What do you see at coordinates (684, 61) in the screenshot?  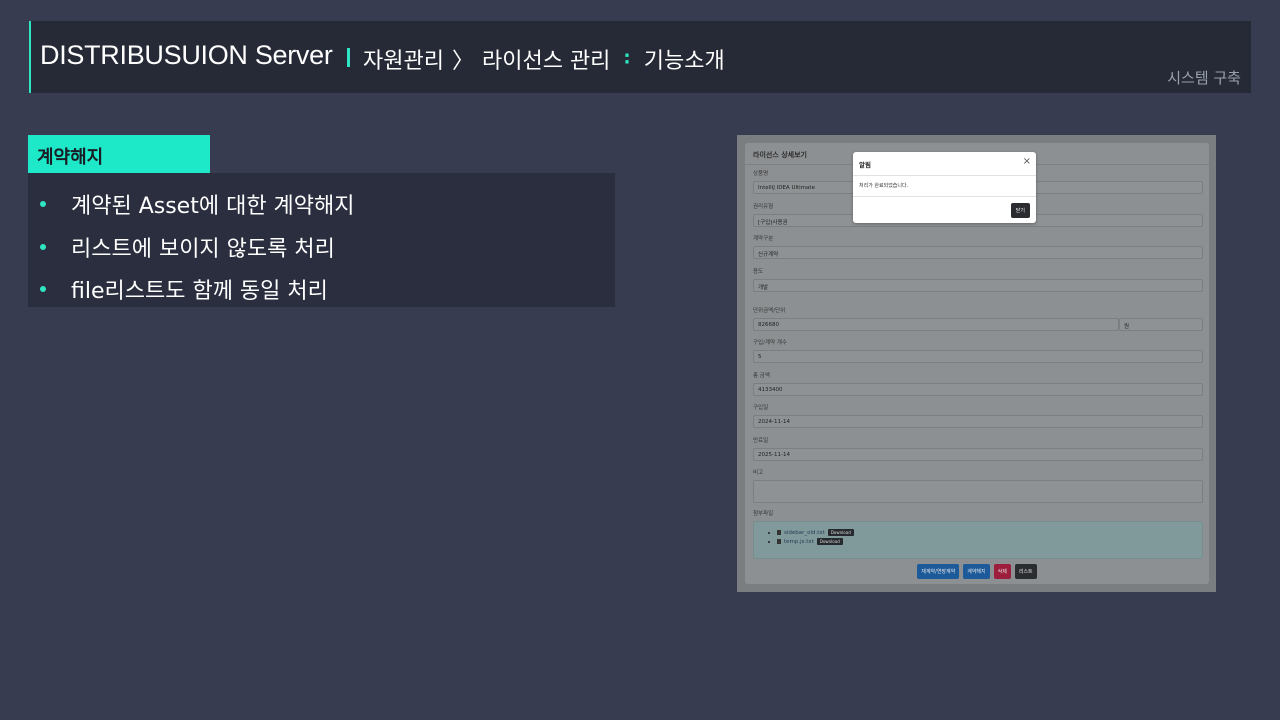 I see `breadcrumb-item-features: 기능소개` at bounding box center [684, 61].